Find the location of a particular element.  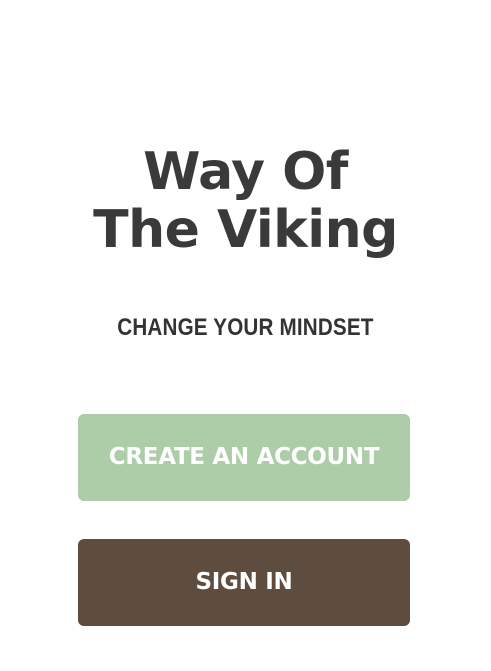

sign-in-button: SIGN IN is located at coordinates (244, 582).